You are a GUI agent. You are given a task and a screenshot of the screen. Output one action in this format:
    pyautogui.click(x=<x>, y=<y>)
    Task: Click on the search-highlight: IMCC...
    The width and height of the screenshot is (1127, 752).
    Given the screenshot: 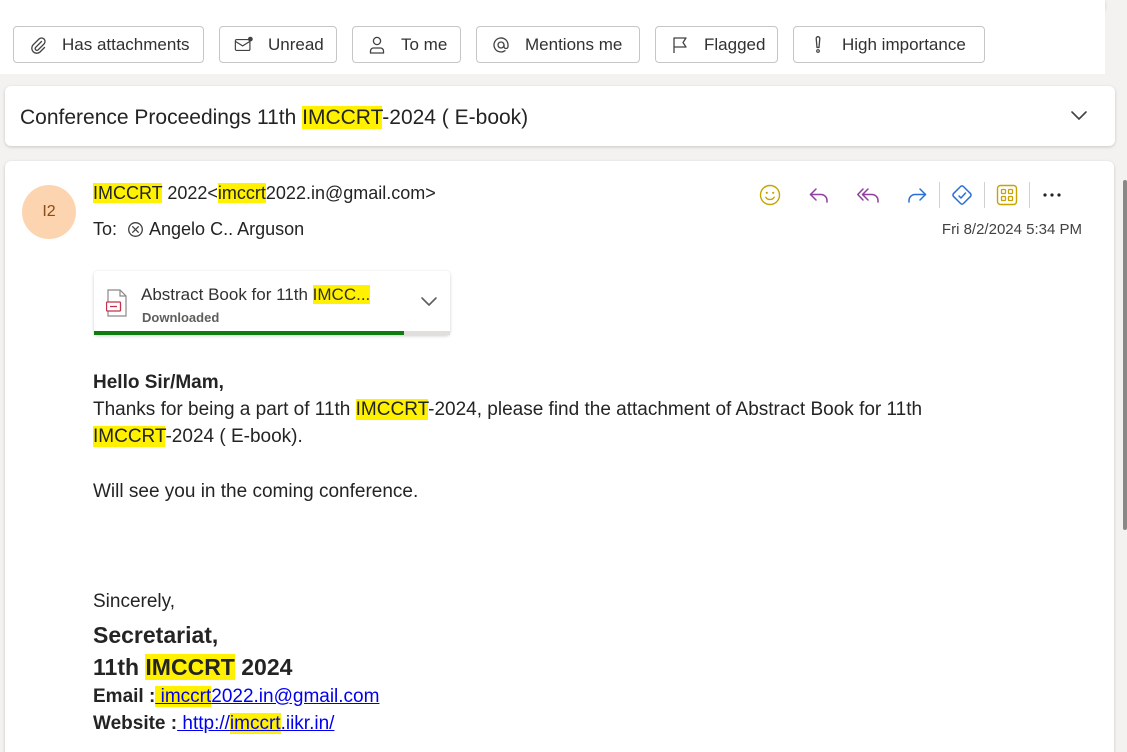 What is the action you would take?
    pyautogui.click(x=341, y=294)
    